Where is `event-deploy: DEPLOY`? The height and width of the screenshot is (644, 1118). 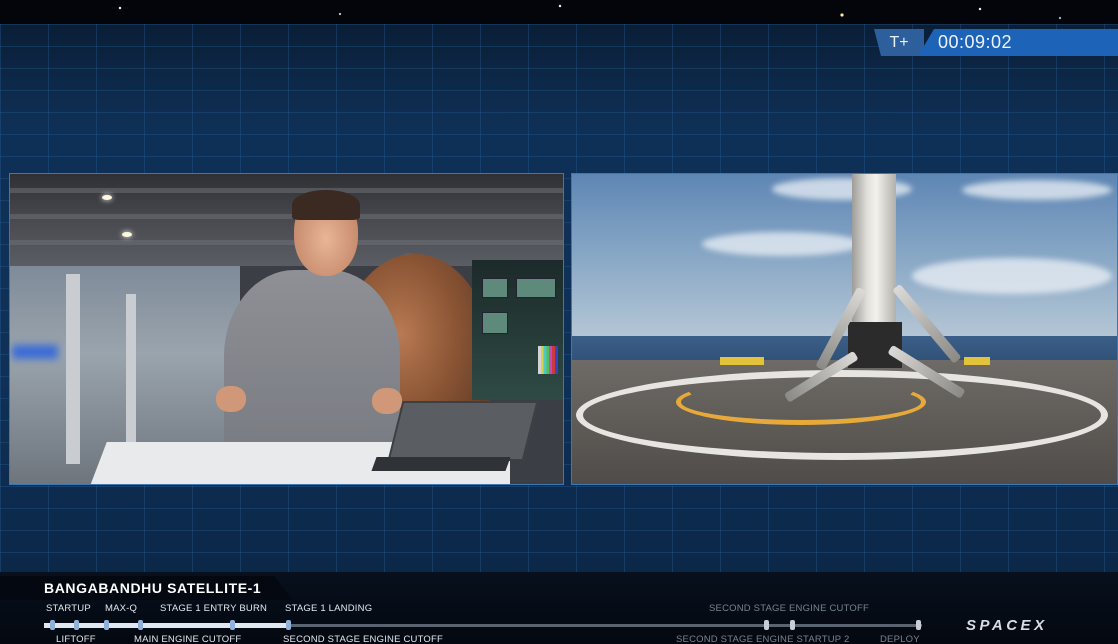
event-deploy: DEPLOY is located at coordinates (900, 639).